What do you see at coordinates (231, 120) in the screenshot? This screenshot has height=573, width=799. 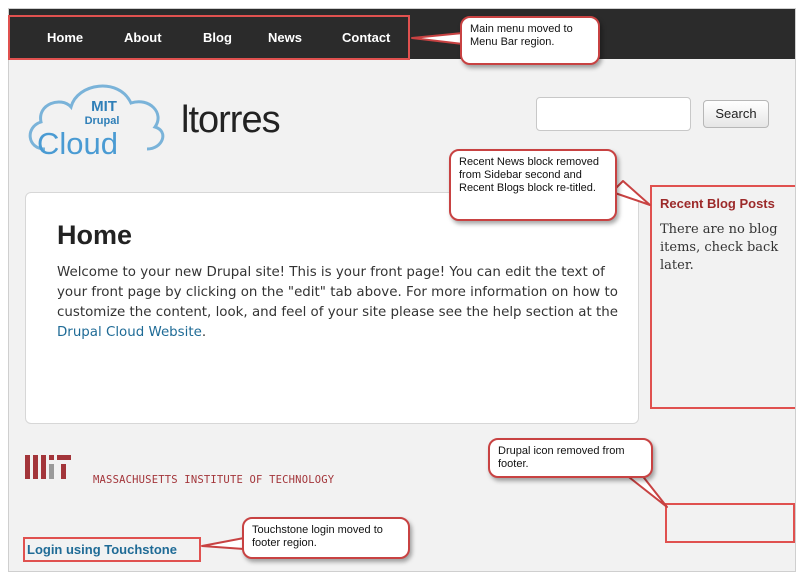 I see `site-name: ltorres` at bounding box center [231, 120].